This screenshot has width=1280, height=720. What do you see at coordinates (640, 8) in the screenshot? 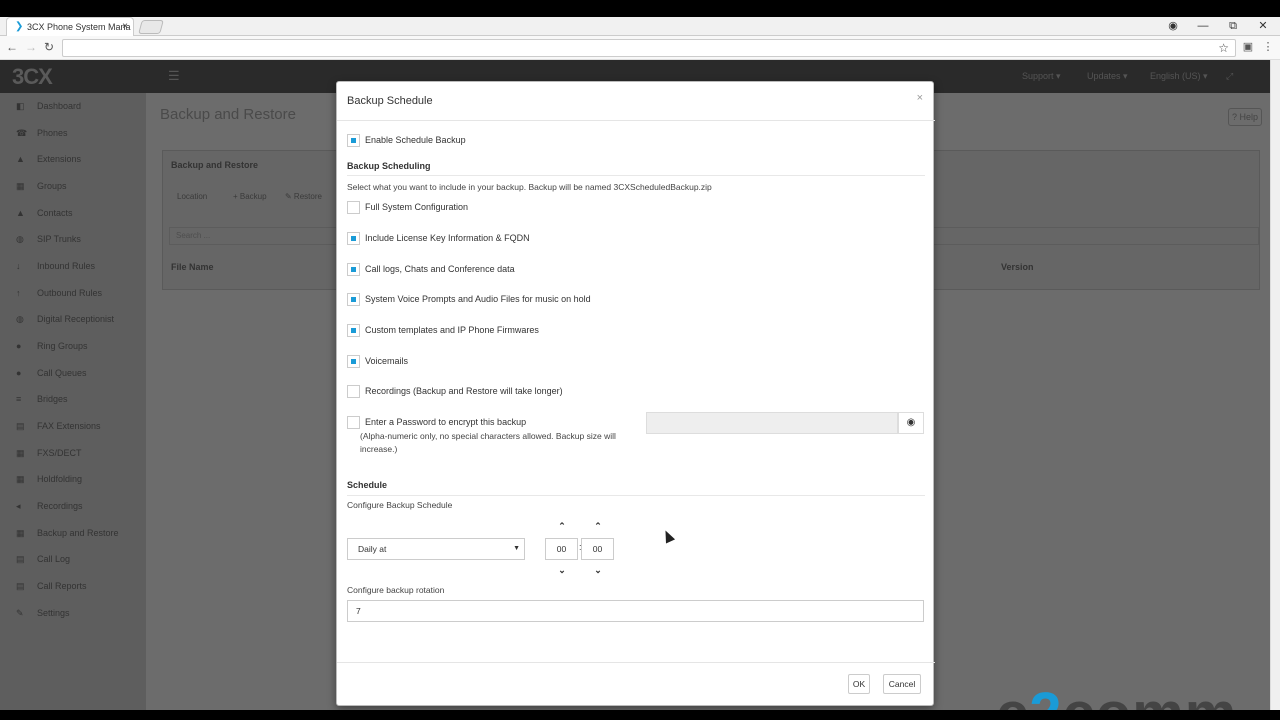
I see `window-top-bar` at bounding box center [640, 8].